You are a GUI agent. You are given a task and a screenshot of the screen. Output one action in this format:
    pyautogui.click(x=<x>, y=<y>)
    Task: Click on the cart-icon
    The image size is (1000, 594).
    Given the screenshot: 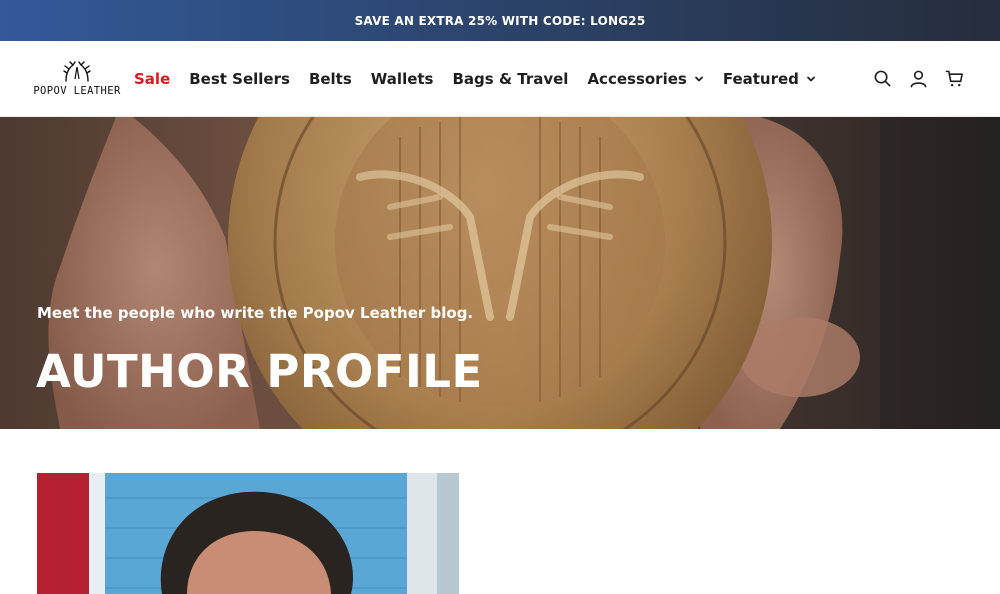 What is the action you would take?
    pyautogui.click(x=954, y=78)
    